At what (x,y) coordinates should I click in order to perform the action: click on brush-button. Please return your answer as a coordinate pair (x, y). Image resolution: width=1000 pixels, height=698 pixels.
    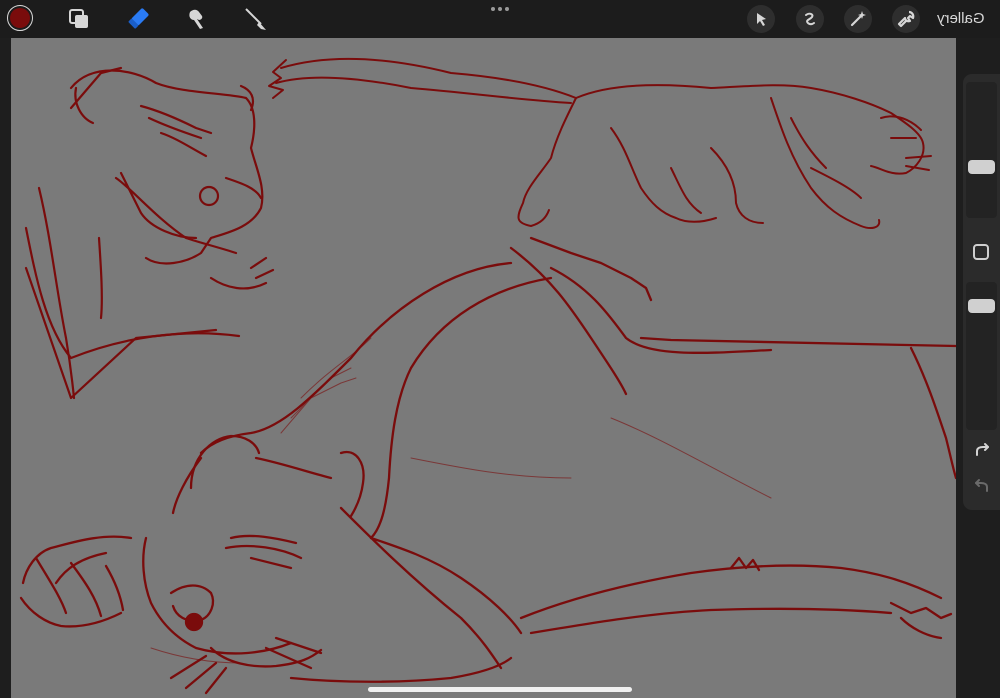
    Looking at the image, I should click on (138, 19).